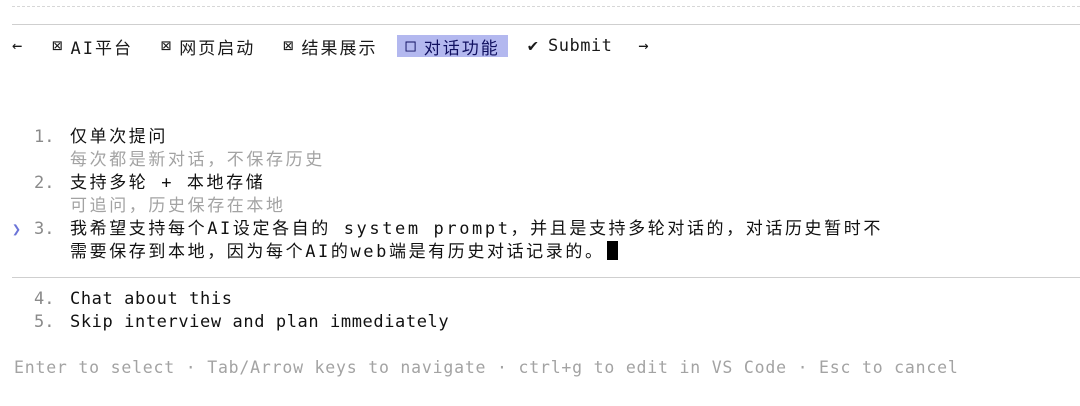 Image resolution: width=1080 pixels, height=406 pixels. What do you see at coordinates (546, 6) in the screenshot?
I see `top-divider` at bounding box center [546, 6].